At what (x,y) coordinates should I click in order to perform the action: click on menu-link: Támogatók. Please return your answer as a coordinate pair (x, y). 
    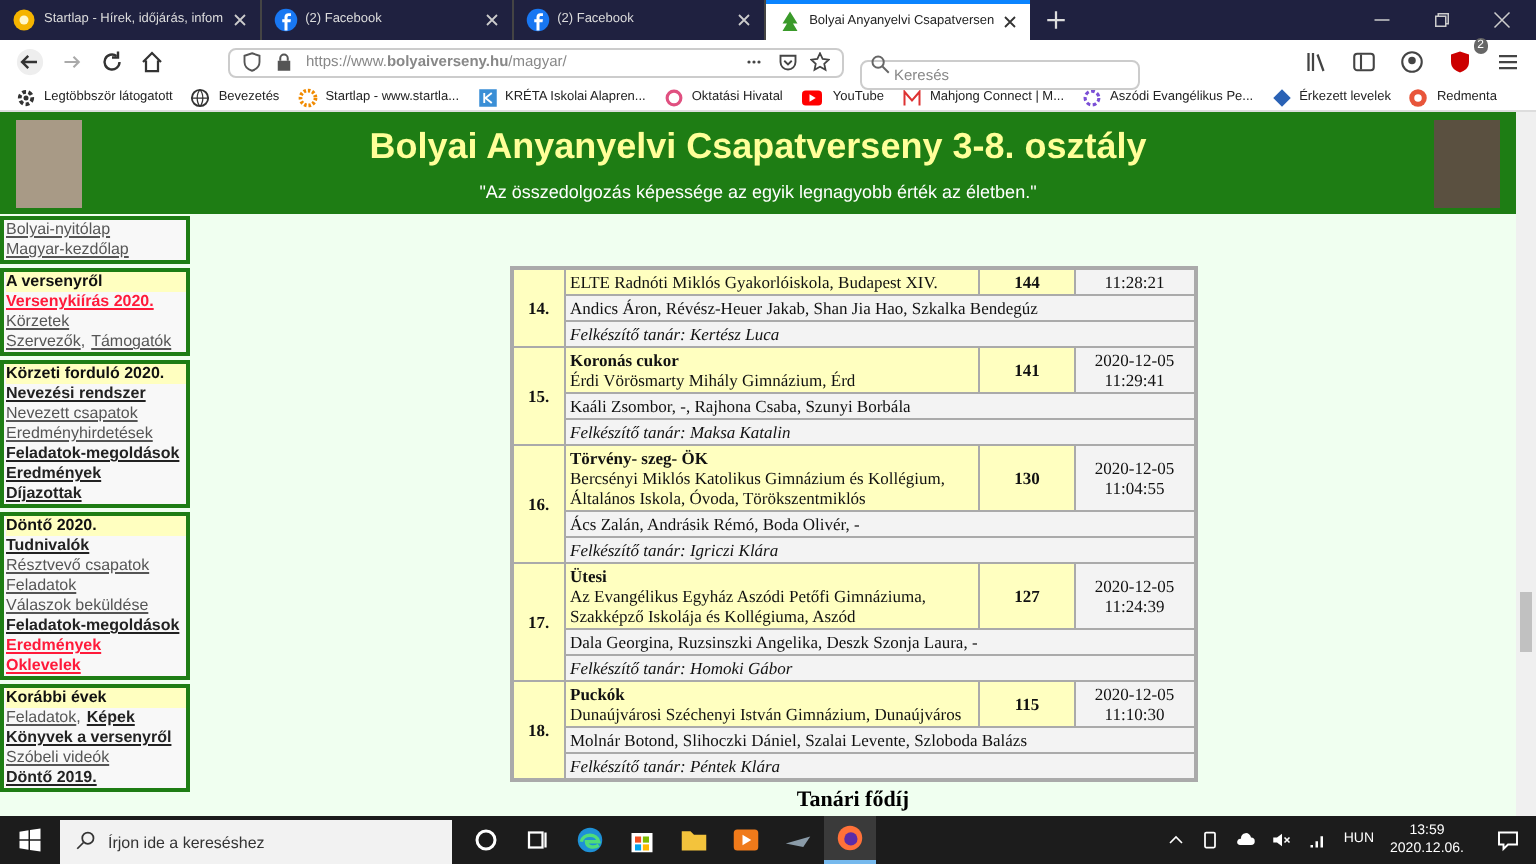
    Looking at the image, I should click on (131, 342).